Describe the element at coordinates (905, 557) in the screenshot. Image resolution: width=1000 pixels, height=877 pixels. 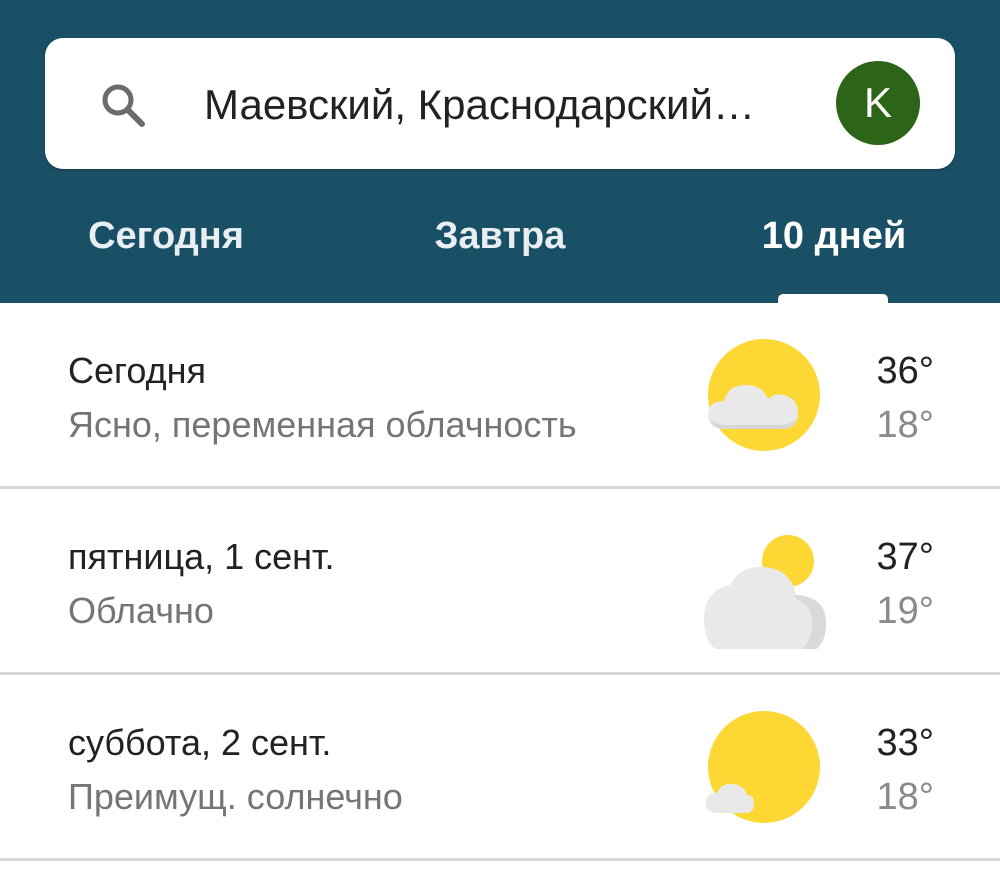
I see `temp-high: 37°` at that location.